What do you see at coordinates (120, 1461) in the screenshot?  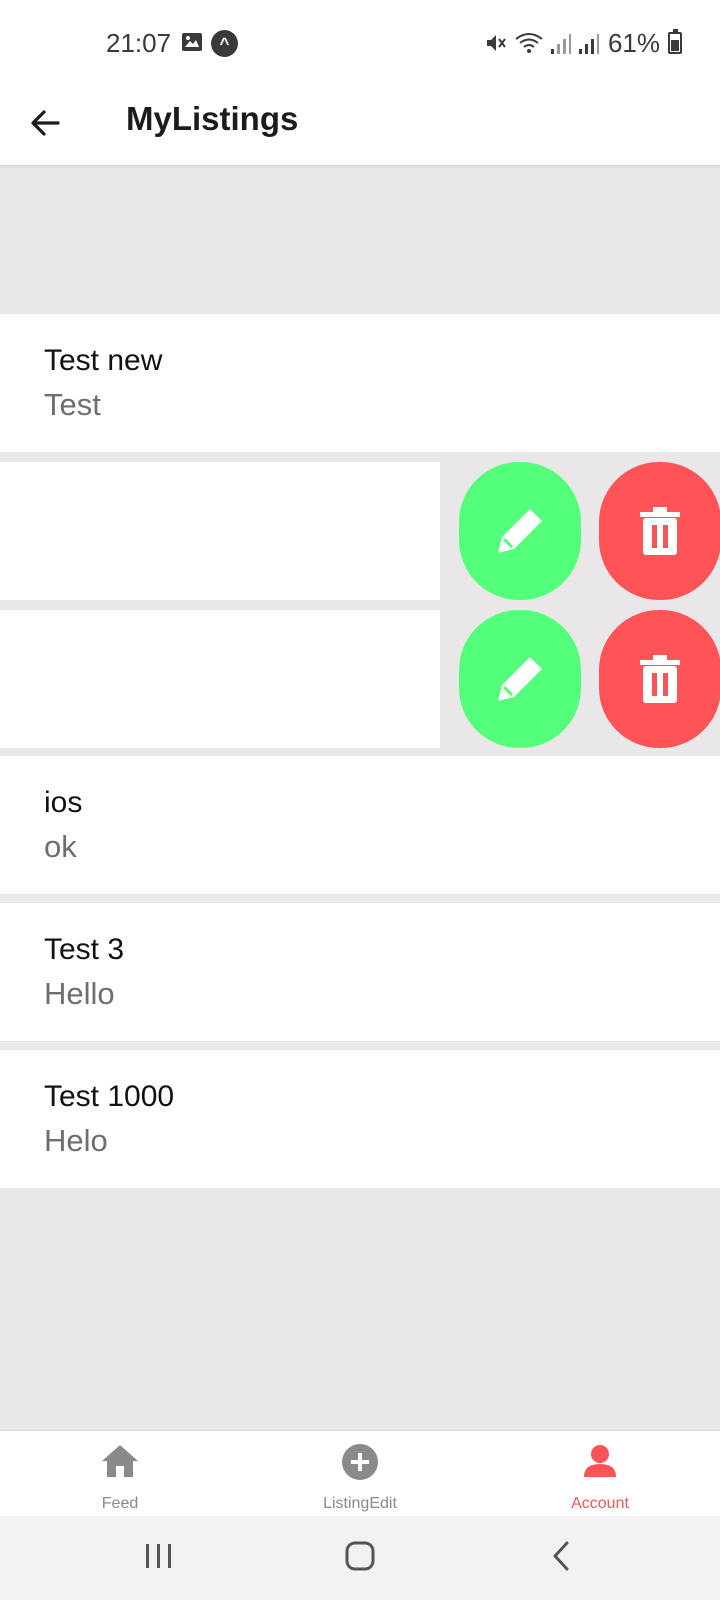 I see `home-icon` at bounding box center [120, 1461].